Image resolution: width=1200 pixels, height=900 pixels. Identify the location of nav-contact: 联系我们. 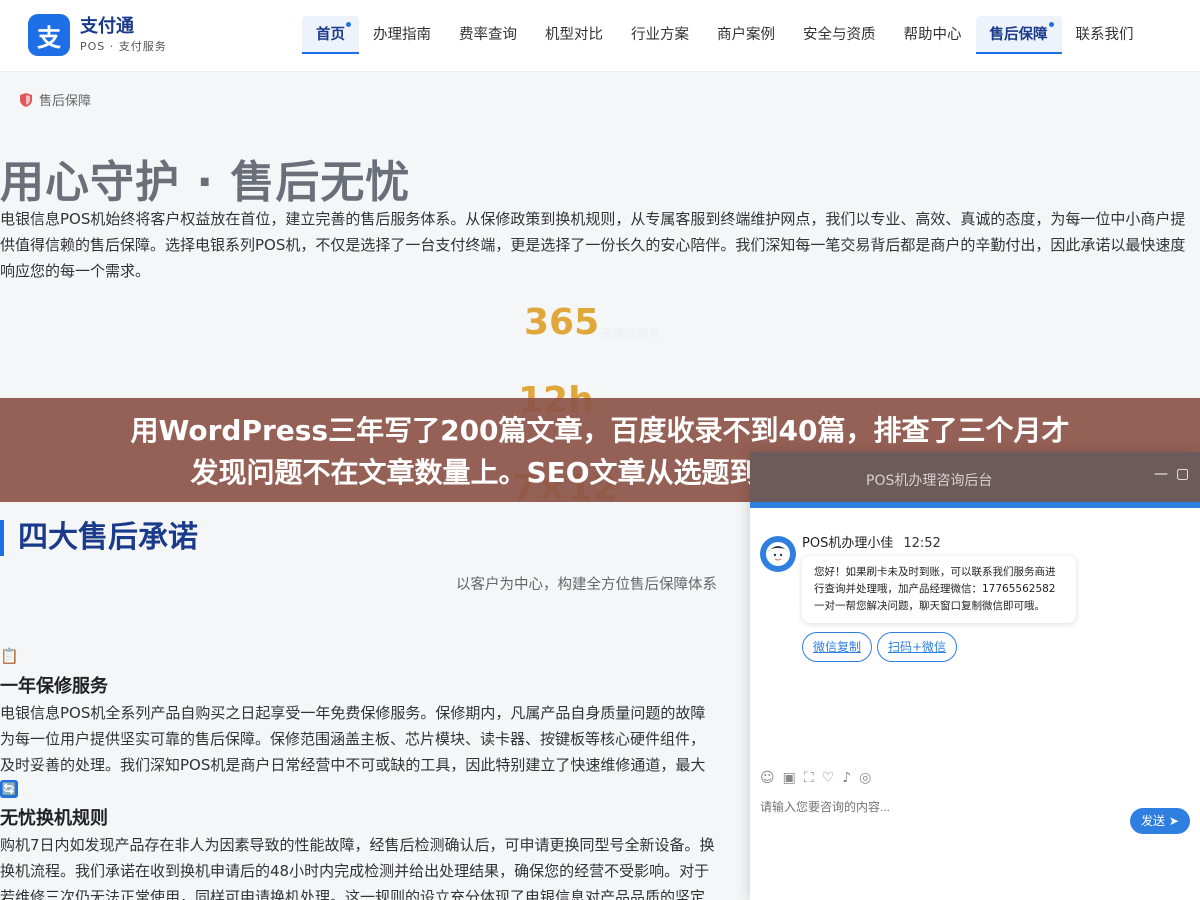
(1105, 35).